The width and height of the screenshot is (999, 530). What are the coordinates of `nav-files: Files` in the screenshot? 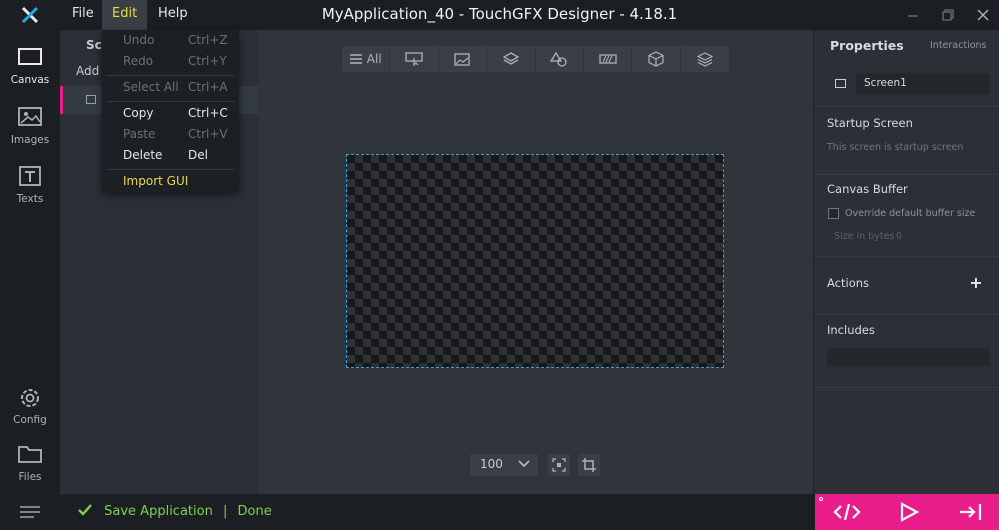 It's located at (30, 463).